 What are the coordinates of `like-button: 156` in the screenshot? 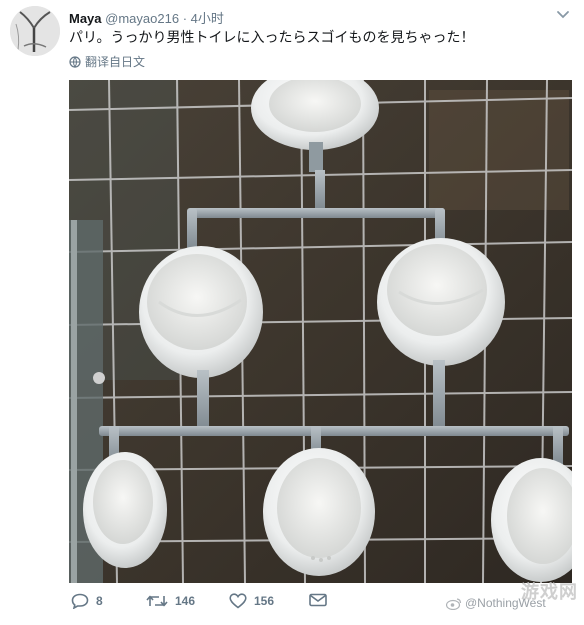 It's located at (251, 601).